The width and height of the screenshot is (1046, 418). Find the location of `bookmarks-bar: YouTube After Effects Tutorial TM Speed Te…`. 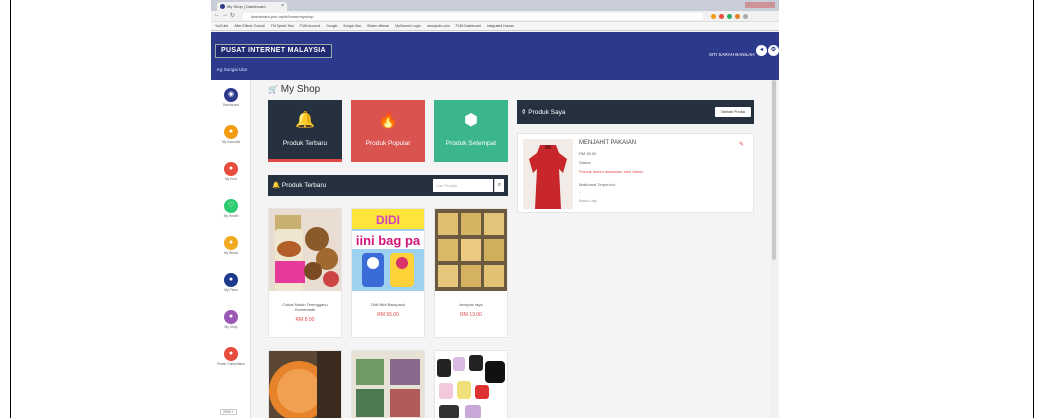

bookmarks-bar: YouTube After Effects Tutorial TM Speed Te… is located at coordinates (495, 26).